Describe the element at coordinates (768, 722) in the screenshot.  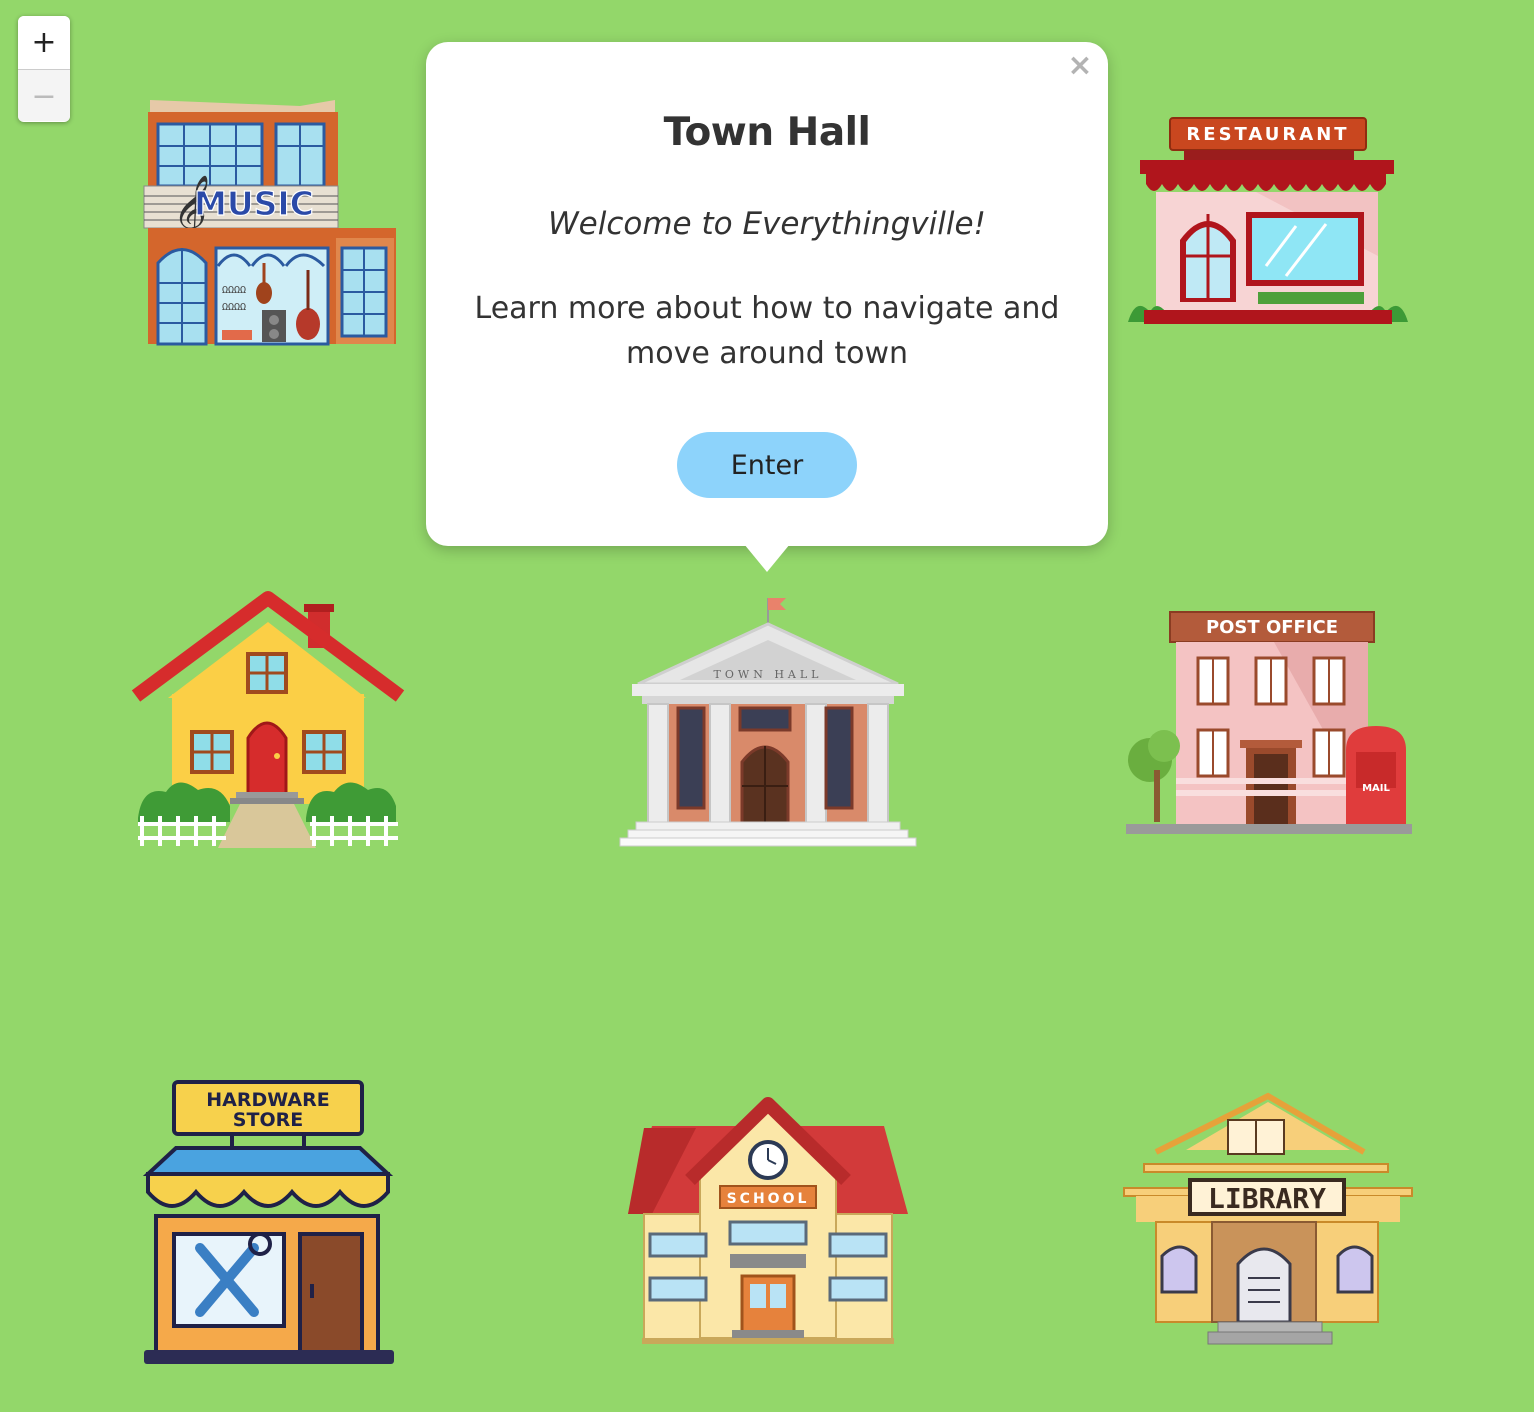
I see `town-hall-building: TOWN HALL` at that location.